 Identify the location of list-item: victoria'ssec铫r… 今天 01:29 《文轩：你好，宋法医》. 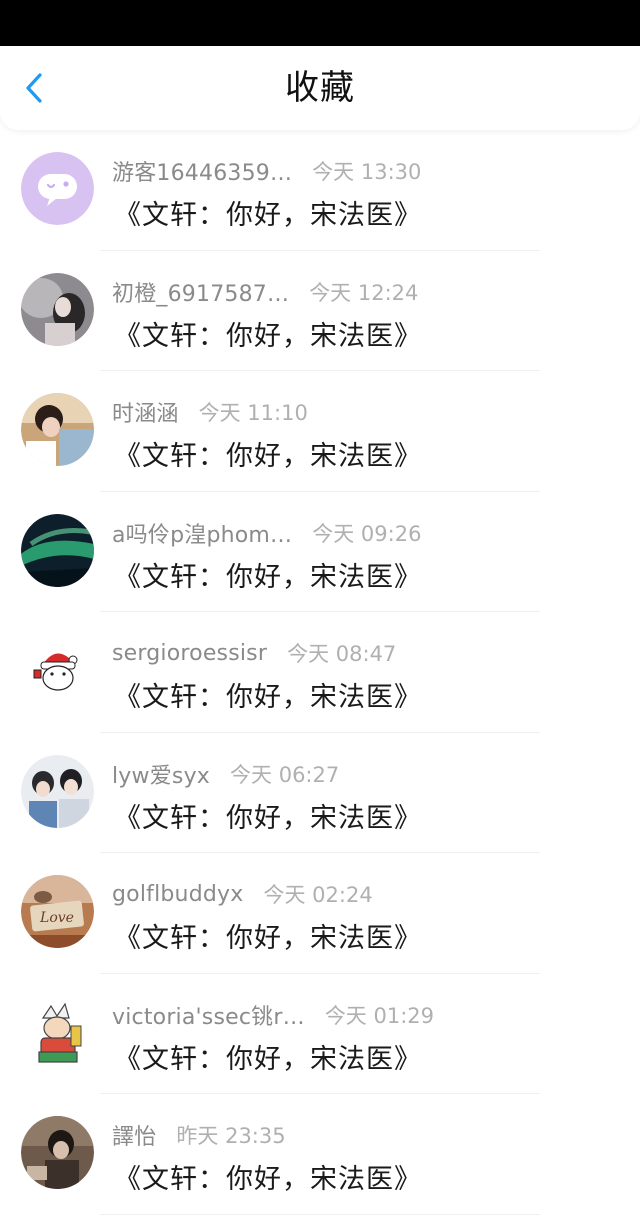
(320, 1034).